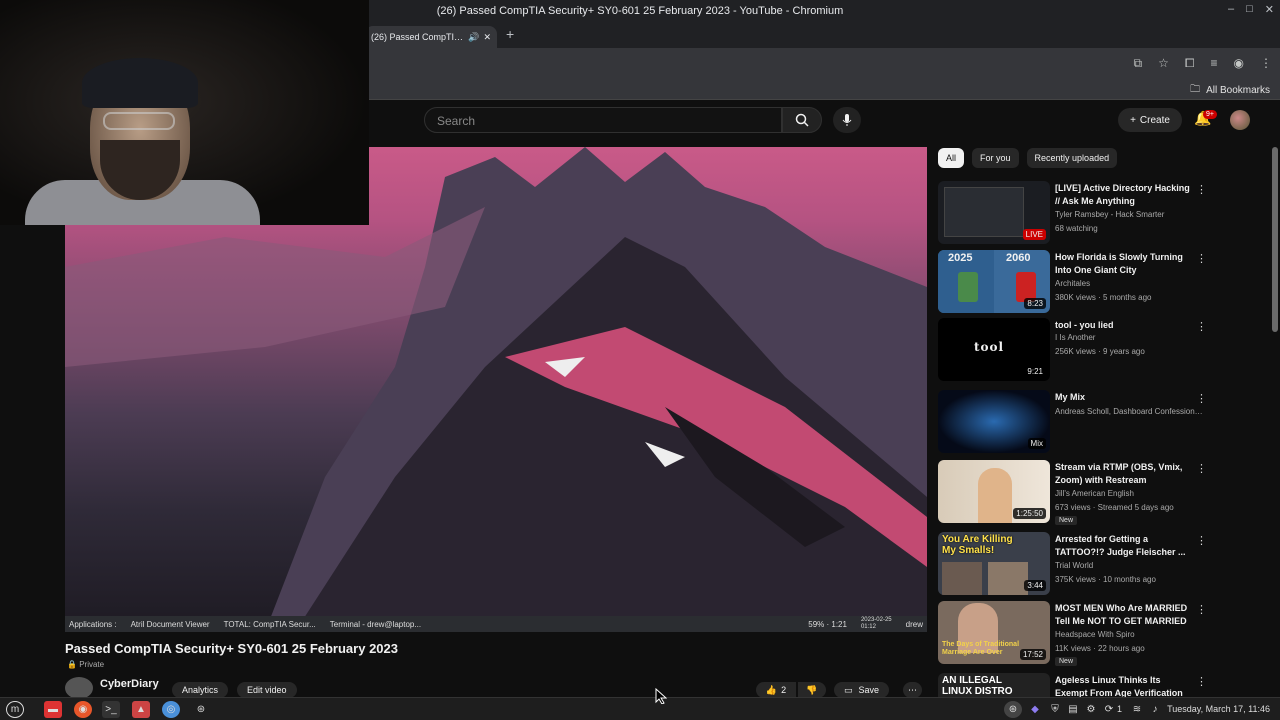 This screenshot has height=720, width=1280. I want to click on page-scrollbar, so click(1275, 239).